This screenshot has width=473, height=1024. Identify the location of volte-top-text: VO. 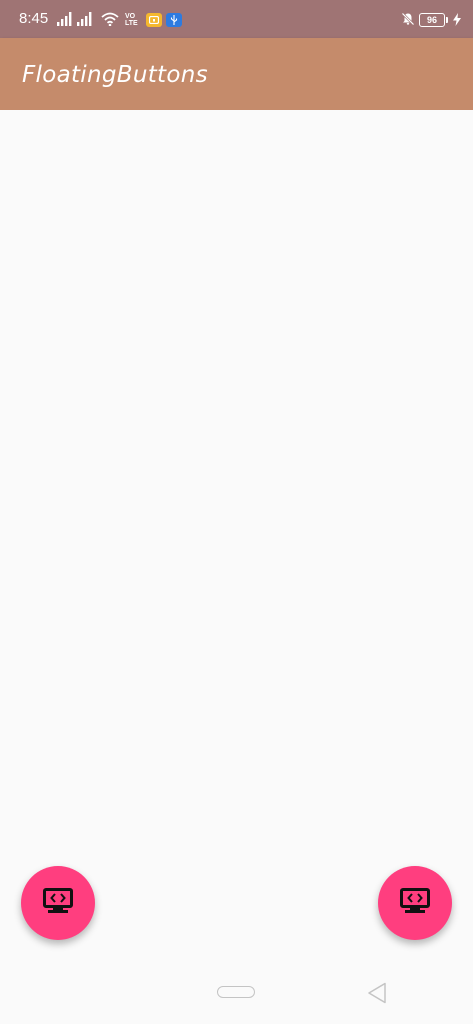
(130, 16).